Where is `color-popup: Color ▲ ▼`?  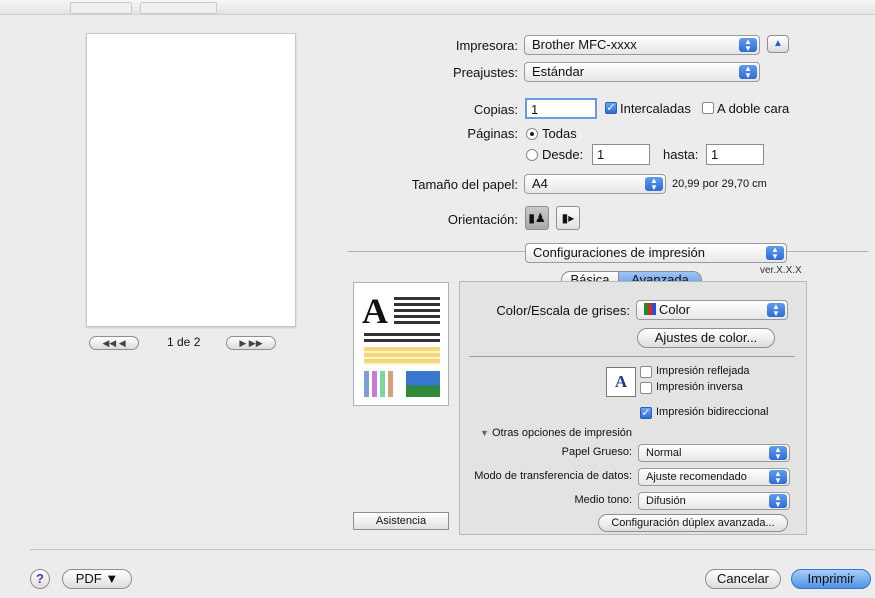 color-popup: Color ▲ ▼ is located at coordinates (712, 310).